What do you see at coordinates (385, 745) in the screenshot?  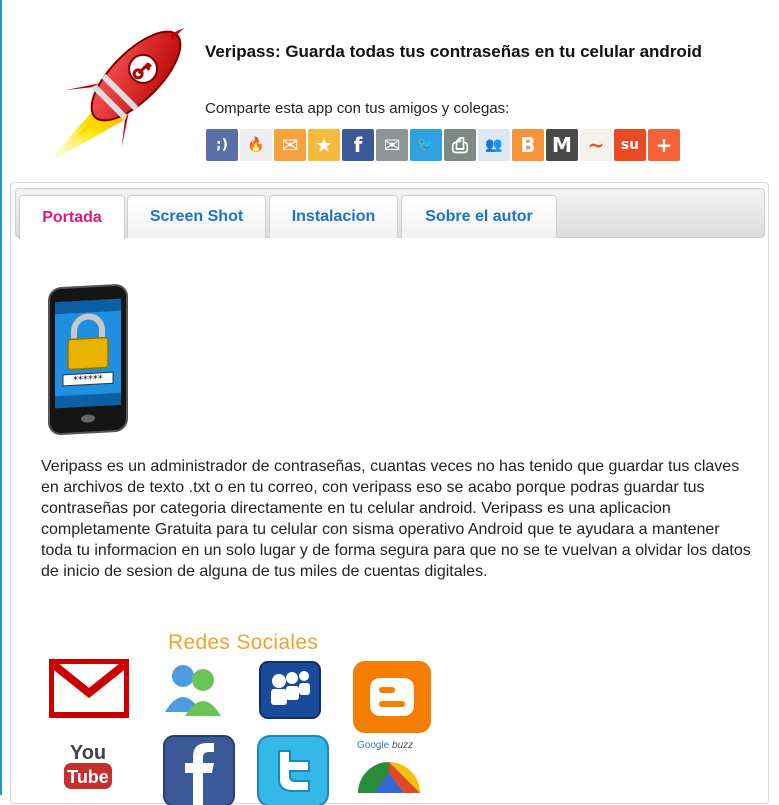 I see `google-buzz-label: Google buzz` at bounding box center [385, 745].